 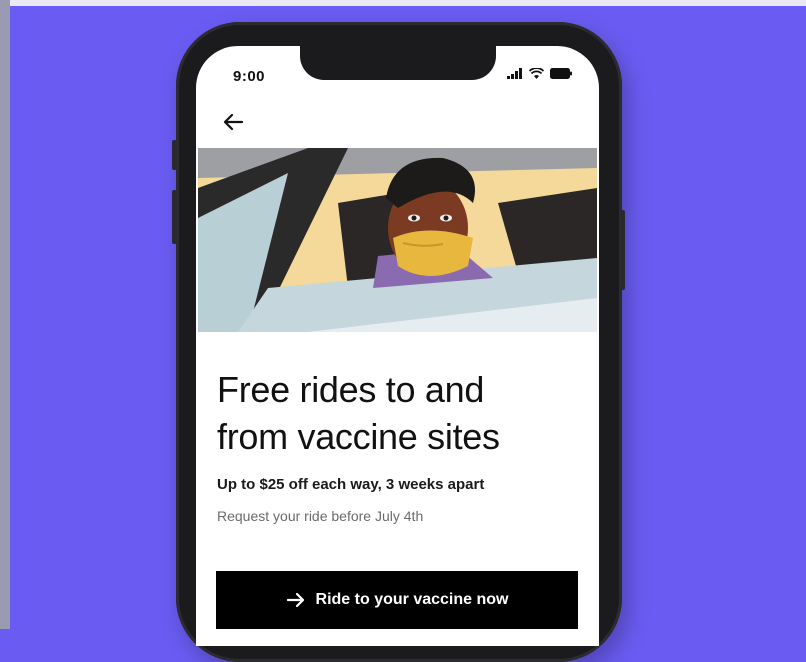 What do you see at coordinates (5, 314) in the screenshot?
I see `background-left-strip` at bounding box center [5, 314].